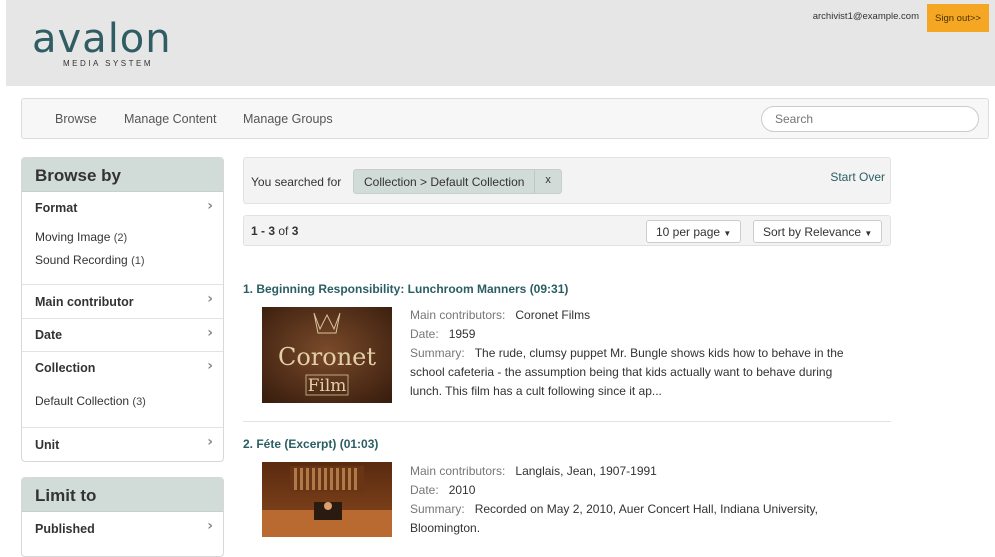 This screenshot has height=557, width=995. What do you see at coordinates (65, 529) in the screenshot?
I see `facet-title: Published` at bounding box center [65, 529].